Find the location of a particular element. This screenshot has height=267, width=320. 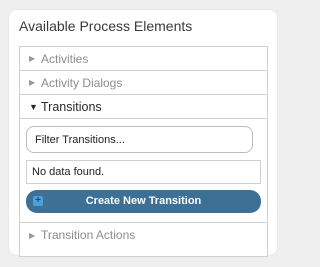

filter-transitions-input is located at coordinates (139, 139).